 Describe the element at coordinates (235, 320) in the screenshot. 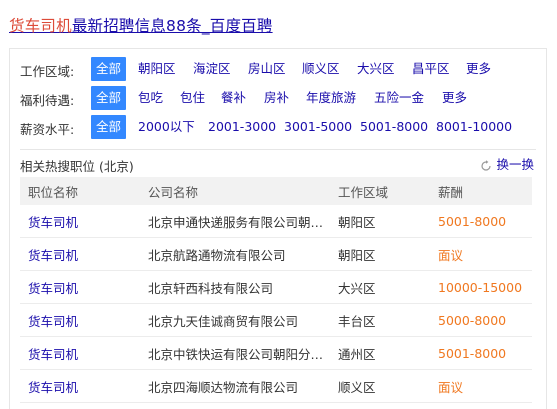

I see `company-name: 北京九天佳诚商贸有限公司` at that location.